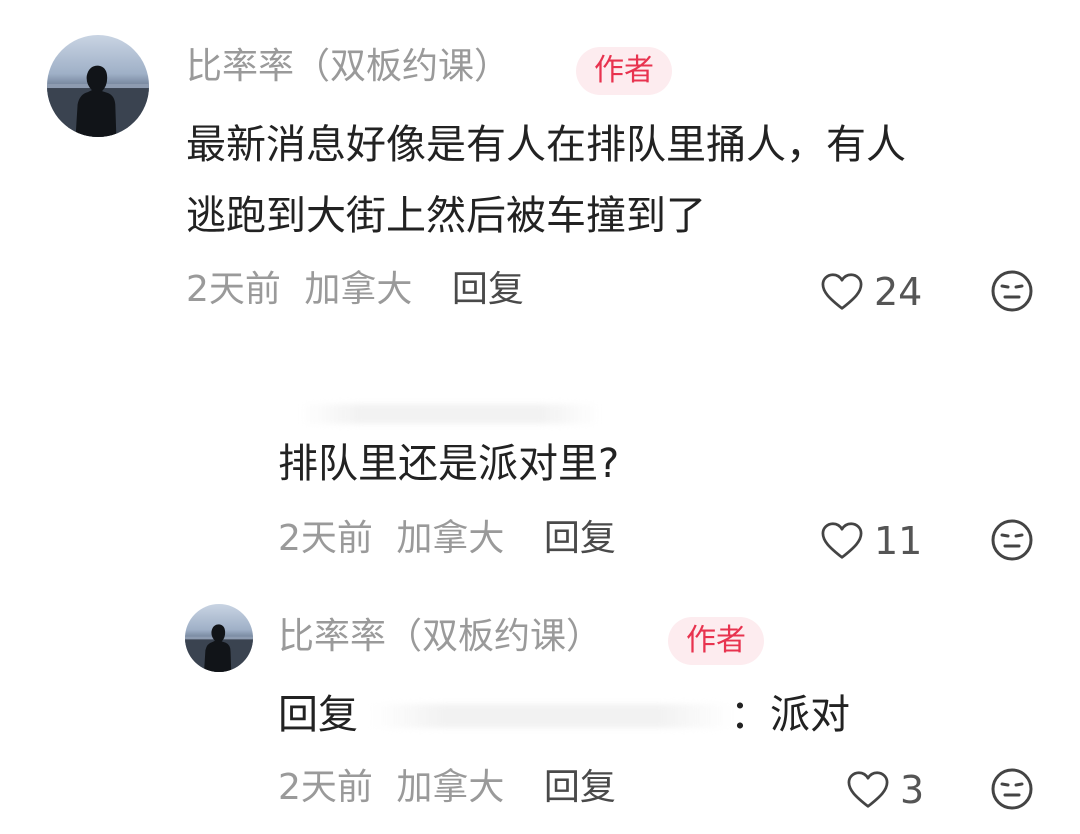 The width and height of the screenshot is (1080, 834). I want to click on like-count: 11, so click(898, 541).